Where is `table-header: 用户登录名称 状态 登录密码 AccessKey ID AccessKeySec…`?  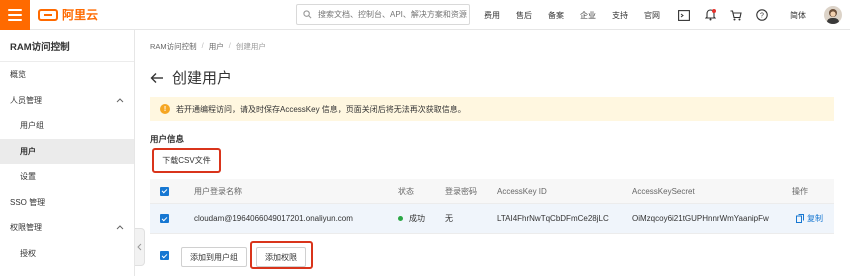
table-header: 用户登录名称 状态 登录密码 AccessKey ID AccessKeySec… is located at coordinates (492, 191).